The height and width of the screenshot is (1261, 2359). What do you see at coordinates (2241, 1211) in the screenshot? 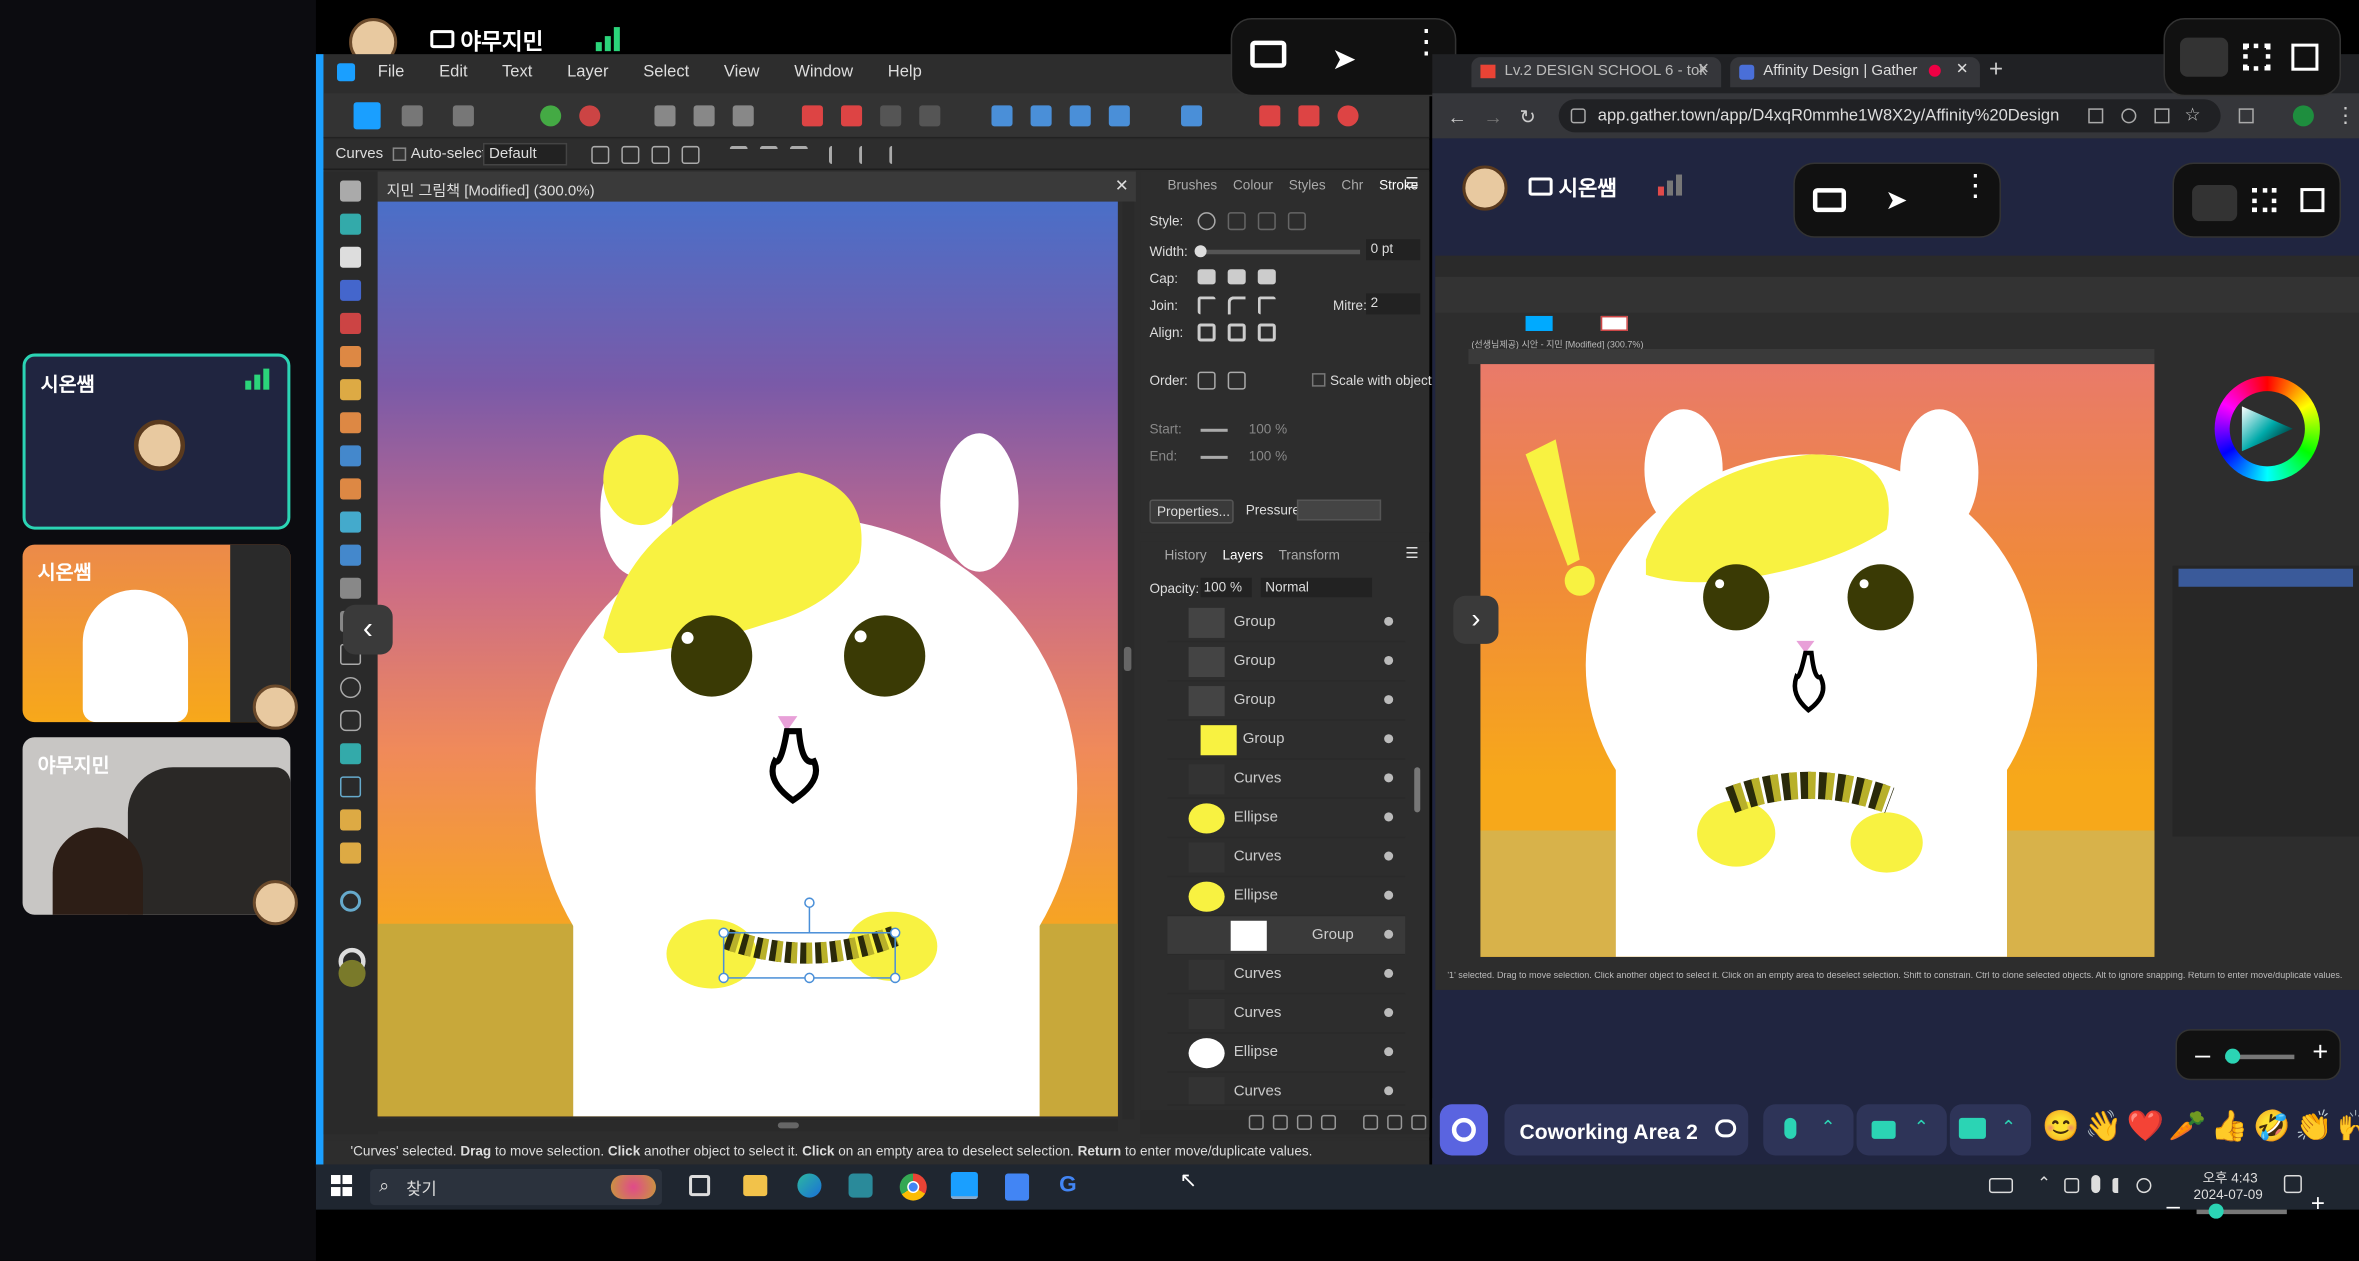
I see `zoom-slider` at bounding box center [2241, 1211].